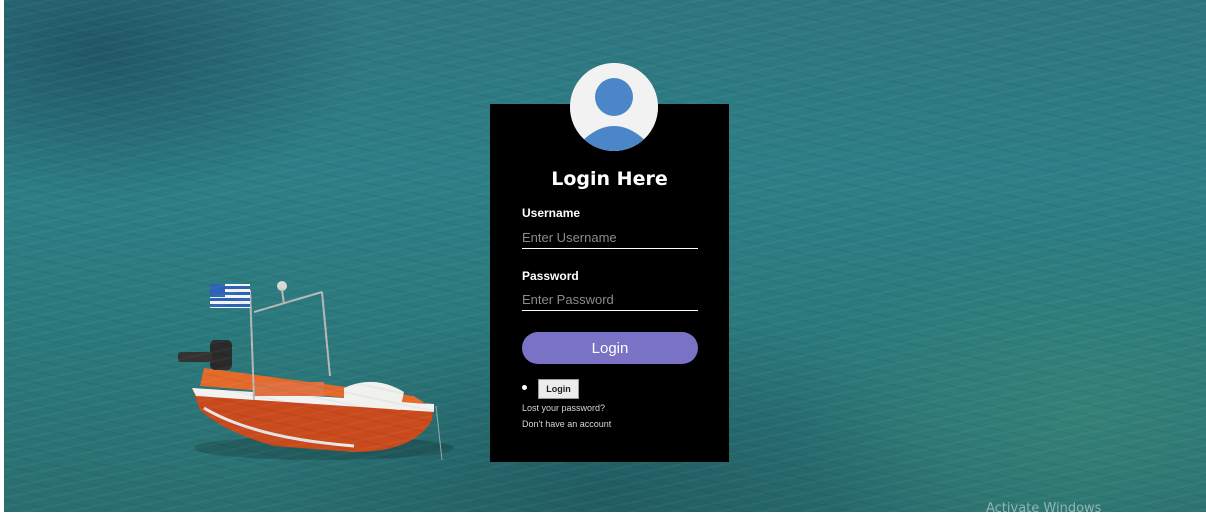 Image resolution: width=1206 pixels, height=516 pixels. I want to click on password-input, so click(610, 299).